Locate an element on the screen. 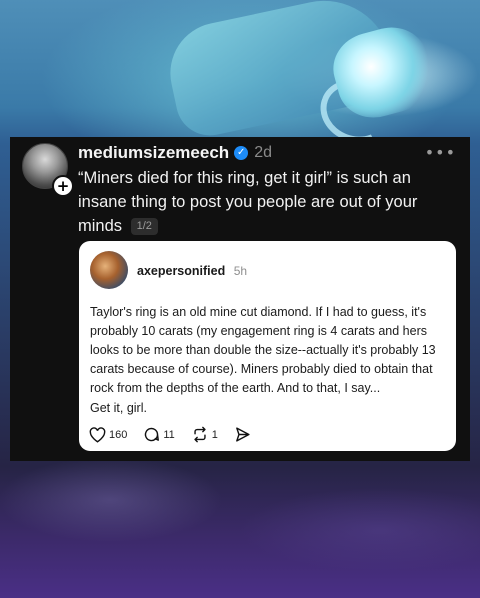 The image size is (480, 598). comment-icon is located at coordinates (152, 434).